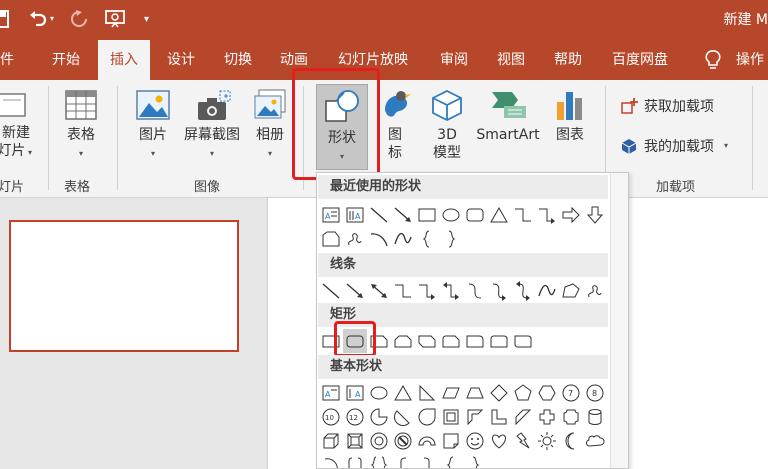  Describe the element at coordinates (427, 441) in the screenshot. I see `block-arc-shape` at that location.